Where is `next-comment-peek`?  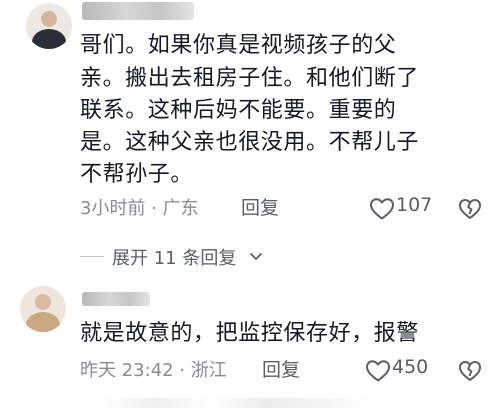 next-comment-peek is located at coordinates (240, 403).